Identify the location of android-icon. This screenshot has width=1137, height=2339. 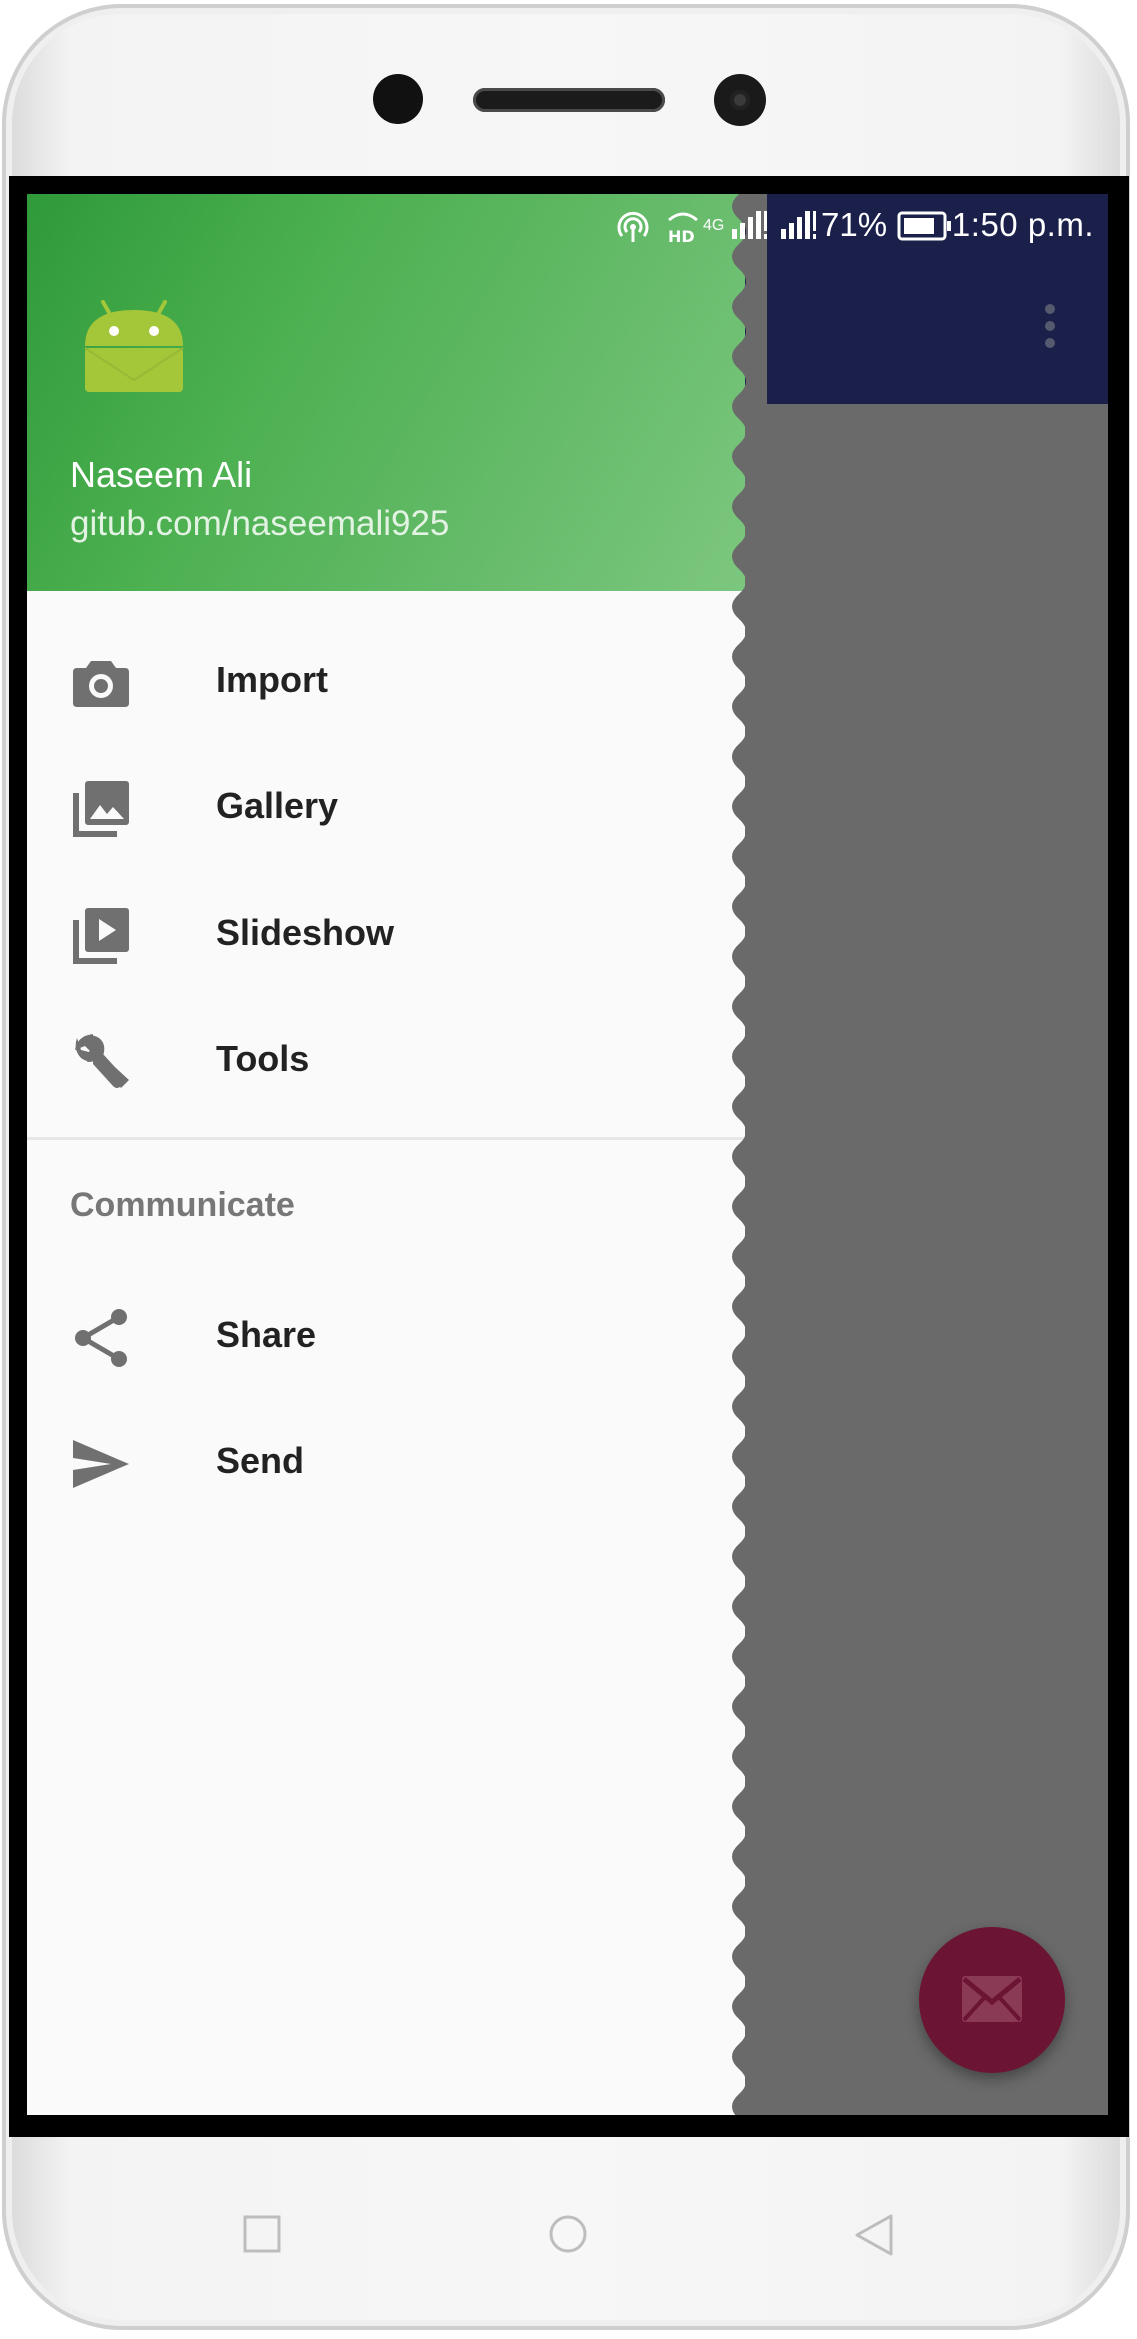
(134, 346).